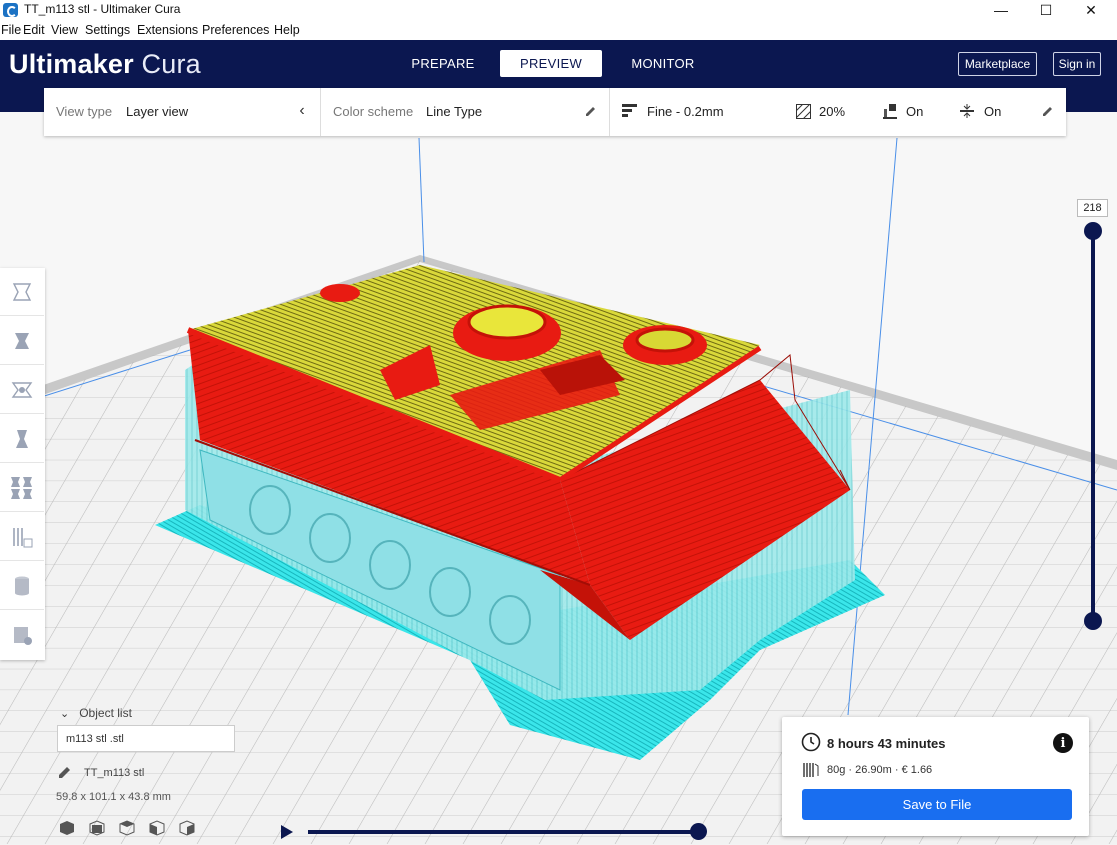 This screenshot has height=845, width=1117. Describe the element at coordinates (102, 9) in the screenshot. I see `window-title: TT_m113 stl - Ultimaker Cura` at that location.